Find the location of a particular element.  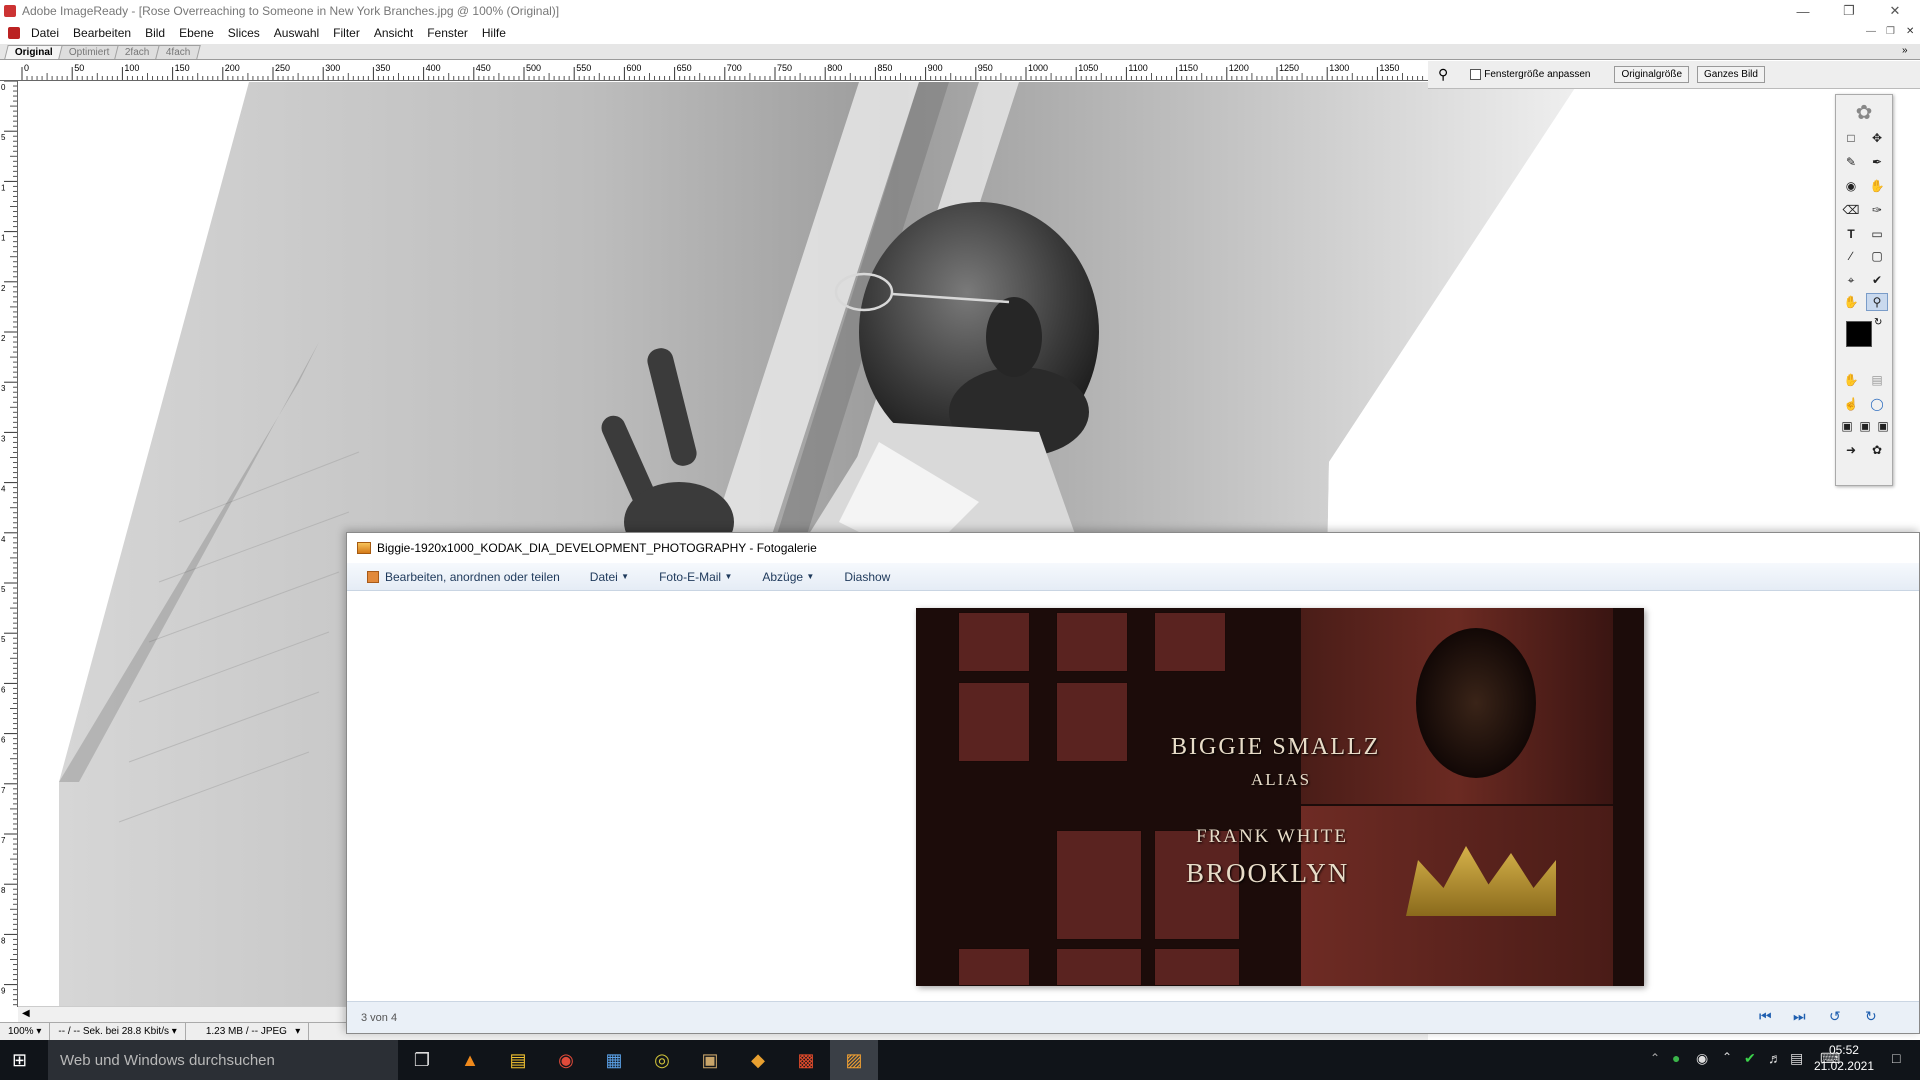

marquee-tool-icon: □ is located at coordinates (1851, 138).